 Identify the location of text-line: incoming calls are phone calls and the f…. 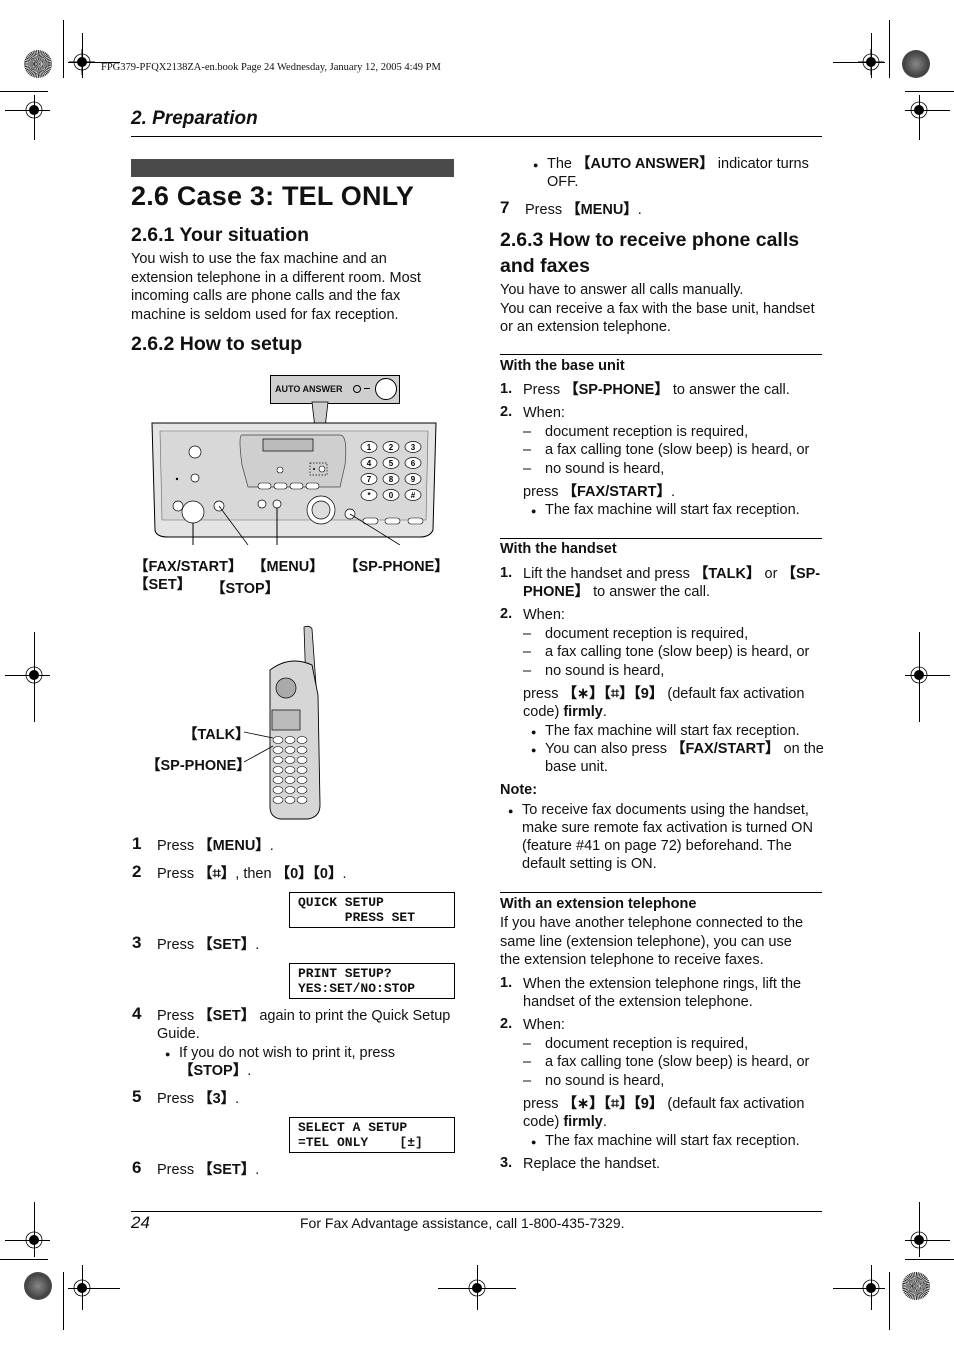
(266, 296).